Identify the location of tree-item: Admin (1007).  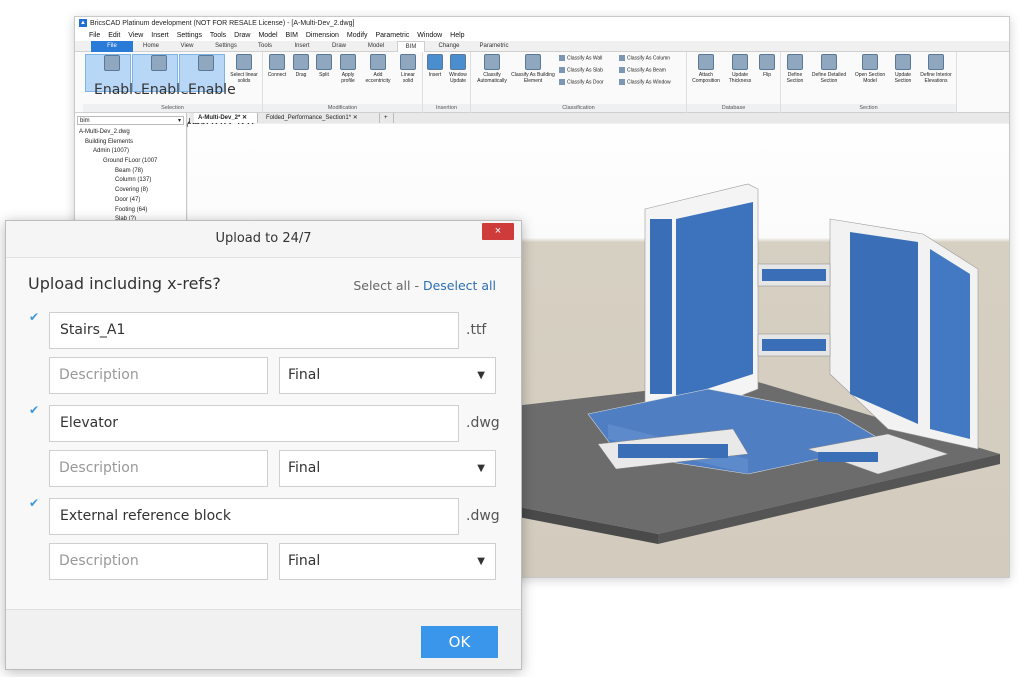
(130, 152).